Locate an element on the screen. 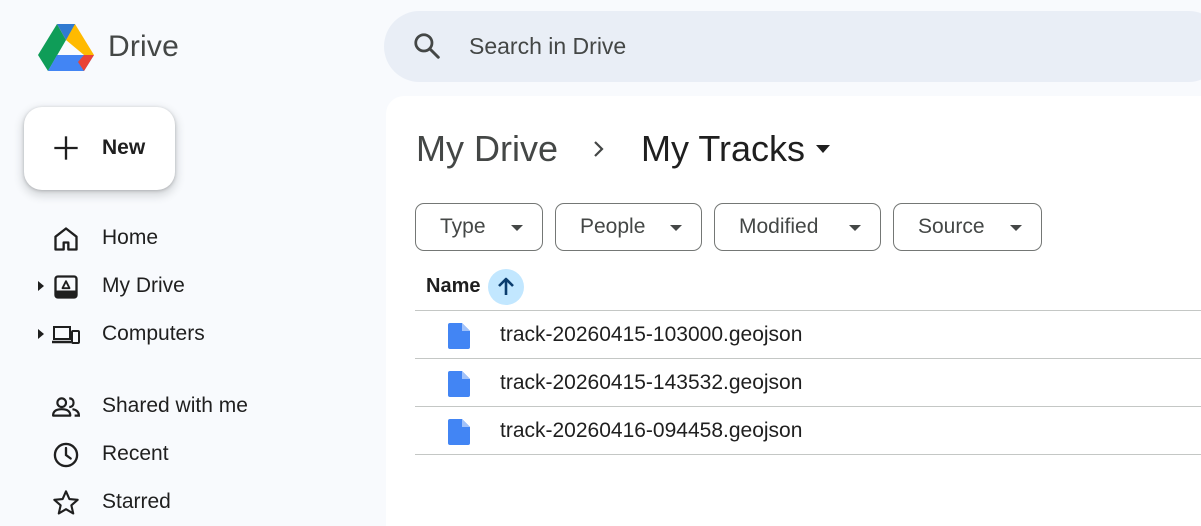 The image size is (1201, 526). table-divider is located at coordinates (808, 454).